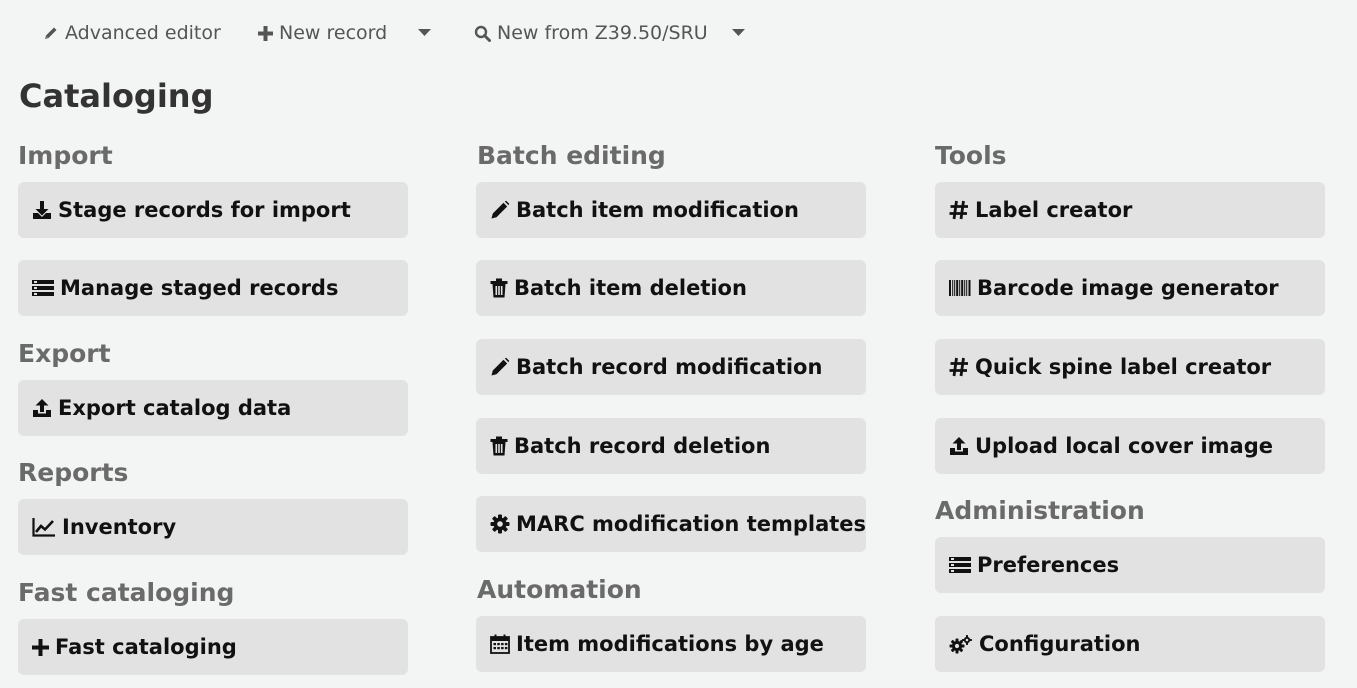  I want to click on barcode-generator-button: Barcode image generator, so click(1130, 288).